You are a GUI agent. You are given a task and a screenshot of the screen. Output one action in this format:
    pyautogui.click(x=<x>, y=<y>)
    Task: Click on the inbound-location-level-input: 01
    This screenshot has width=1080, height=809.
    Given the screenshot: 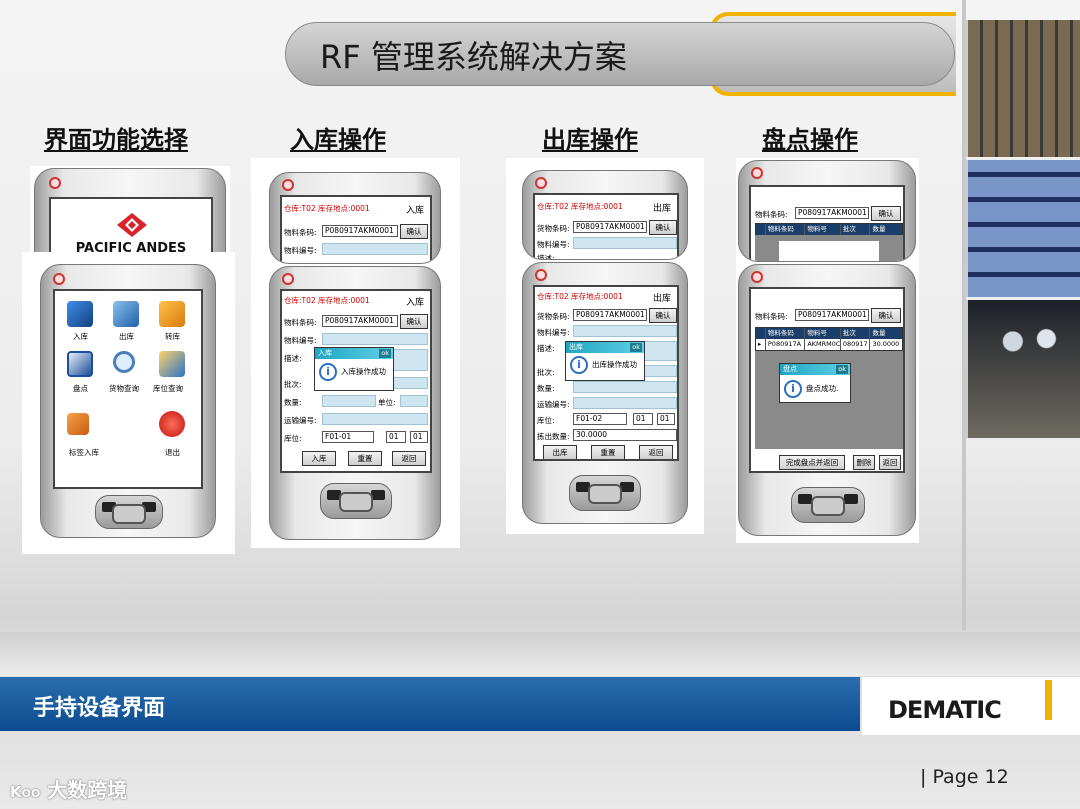 What is the action you would take?
    pyautogui.click(x=419, y=437)
    